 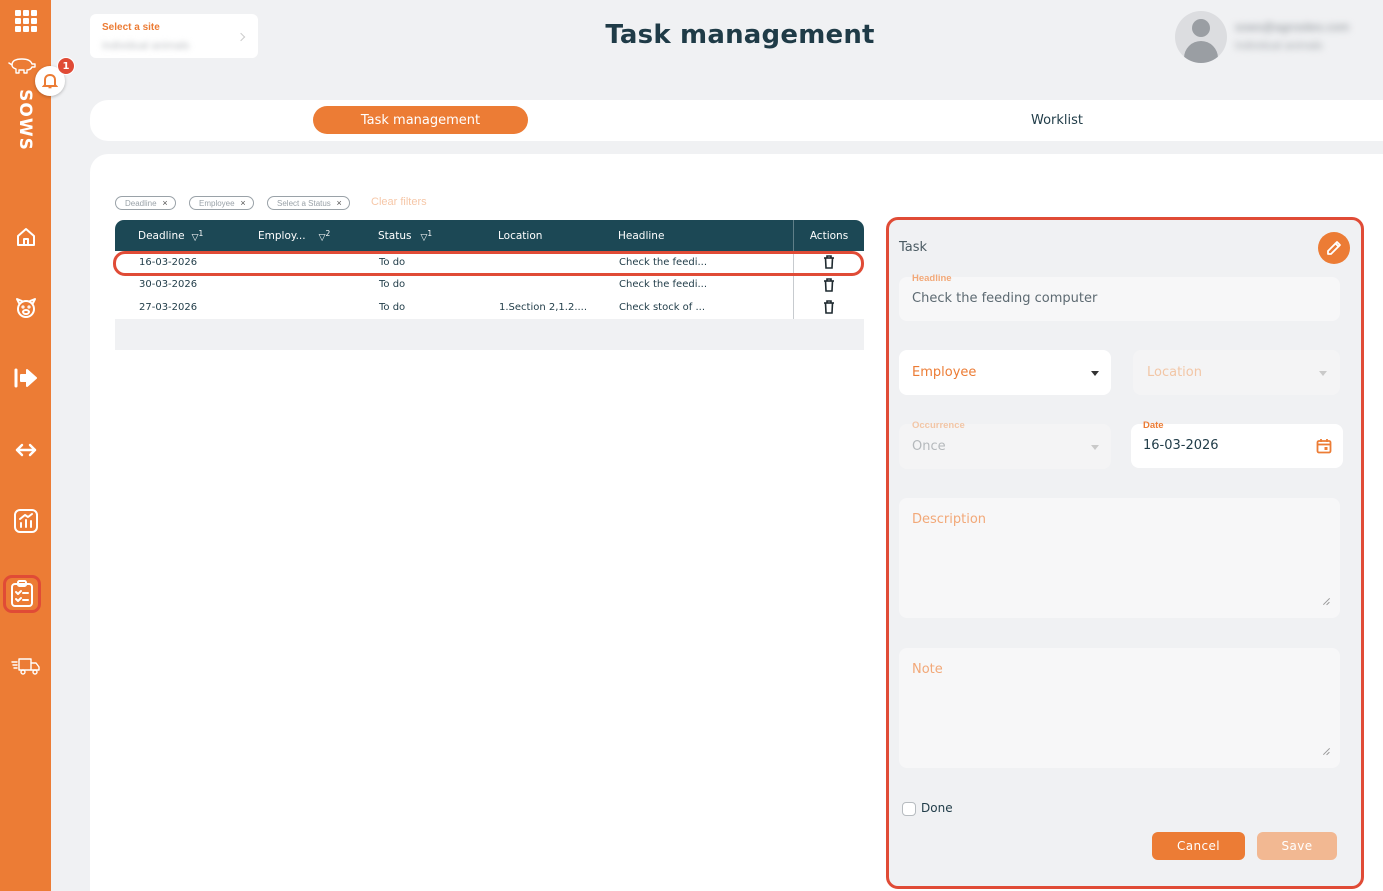 I want to click on occurrence-label: Occurrence, so click(x=938, y=425).